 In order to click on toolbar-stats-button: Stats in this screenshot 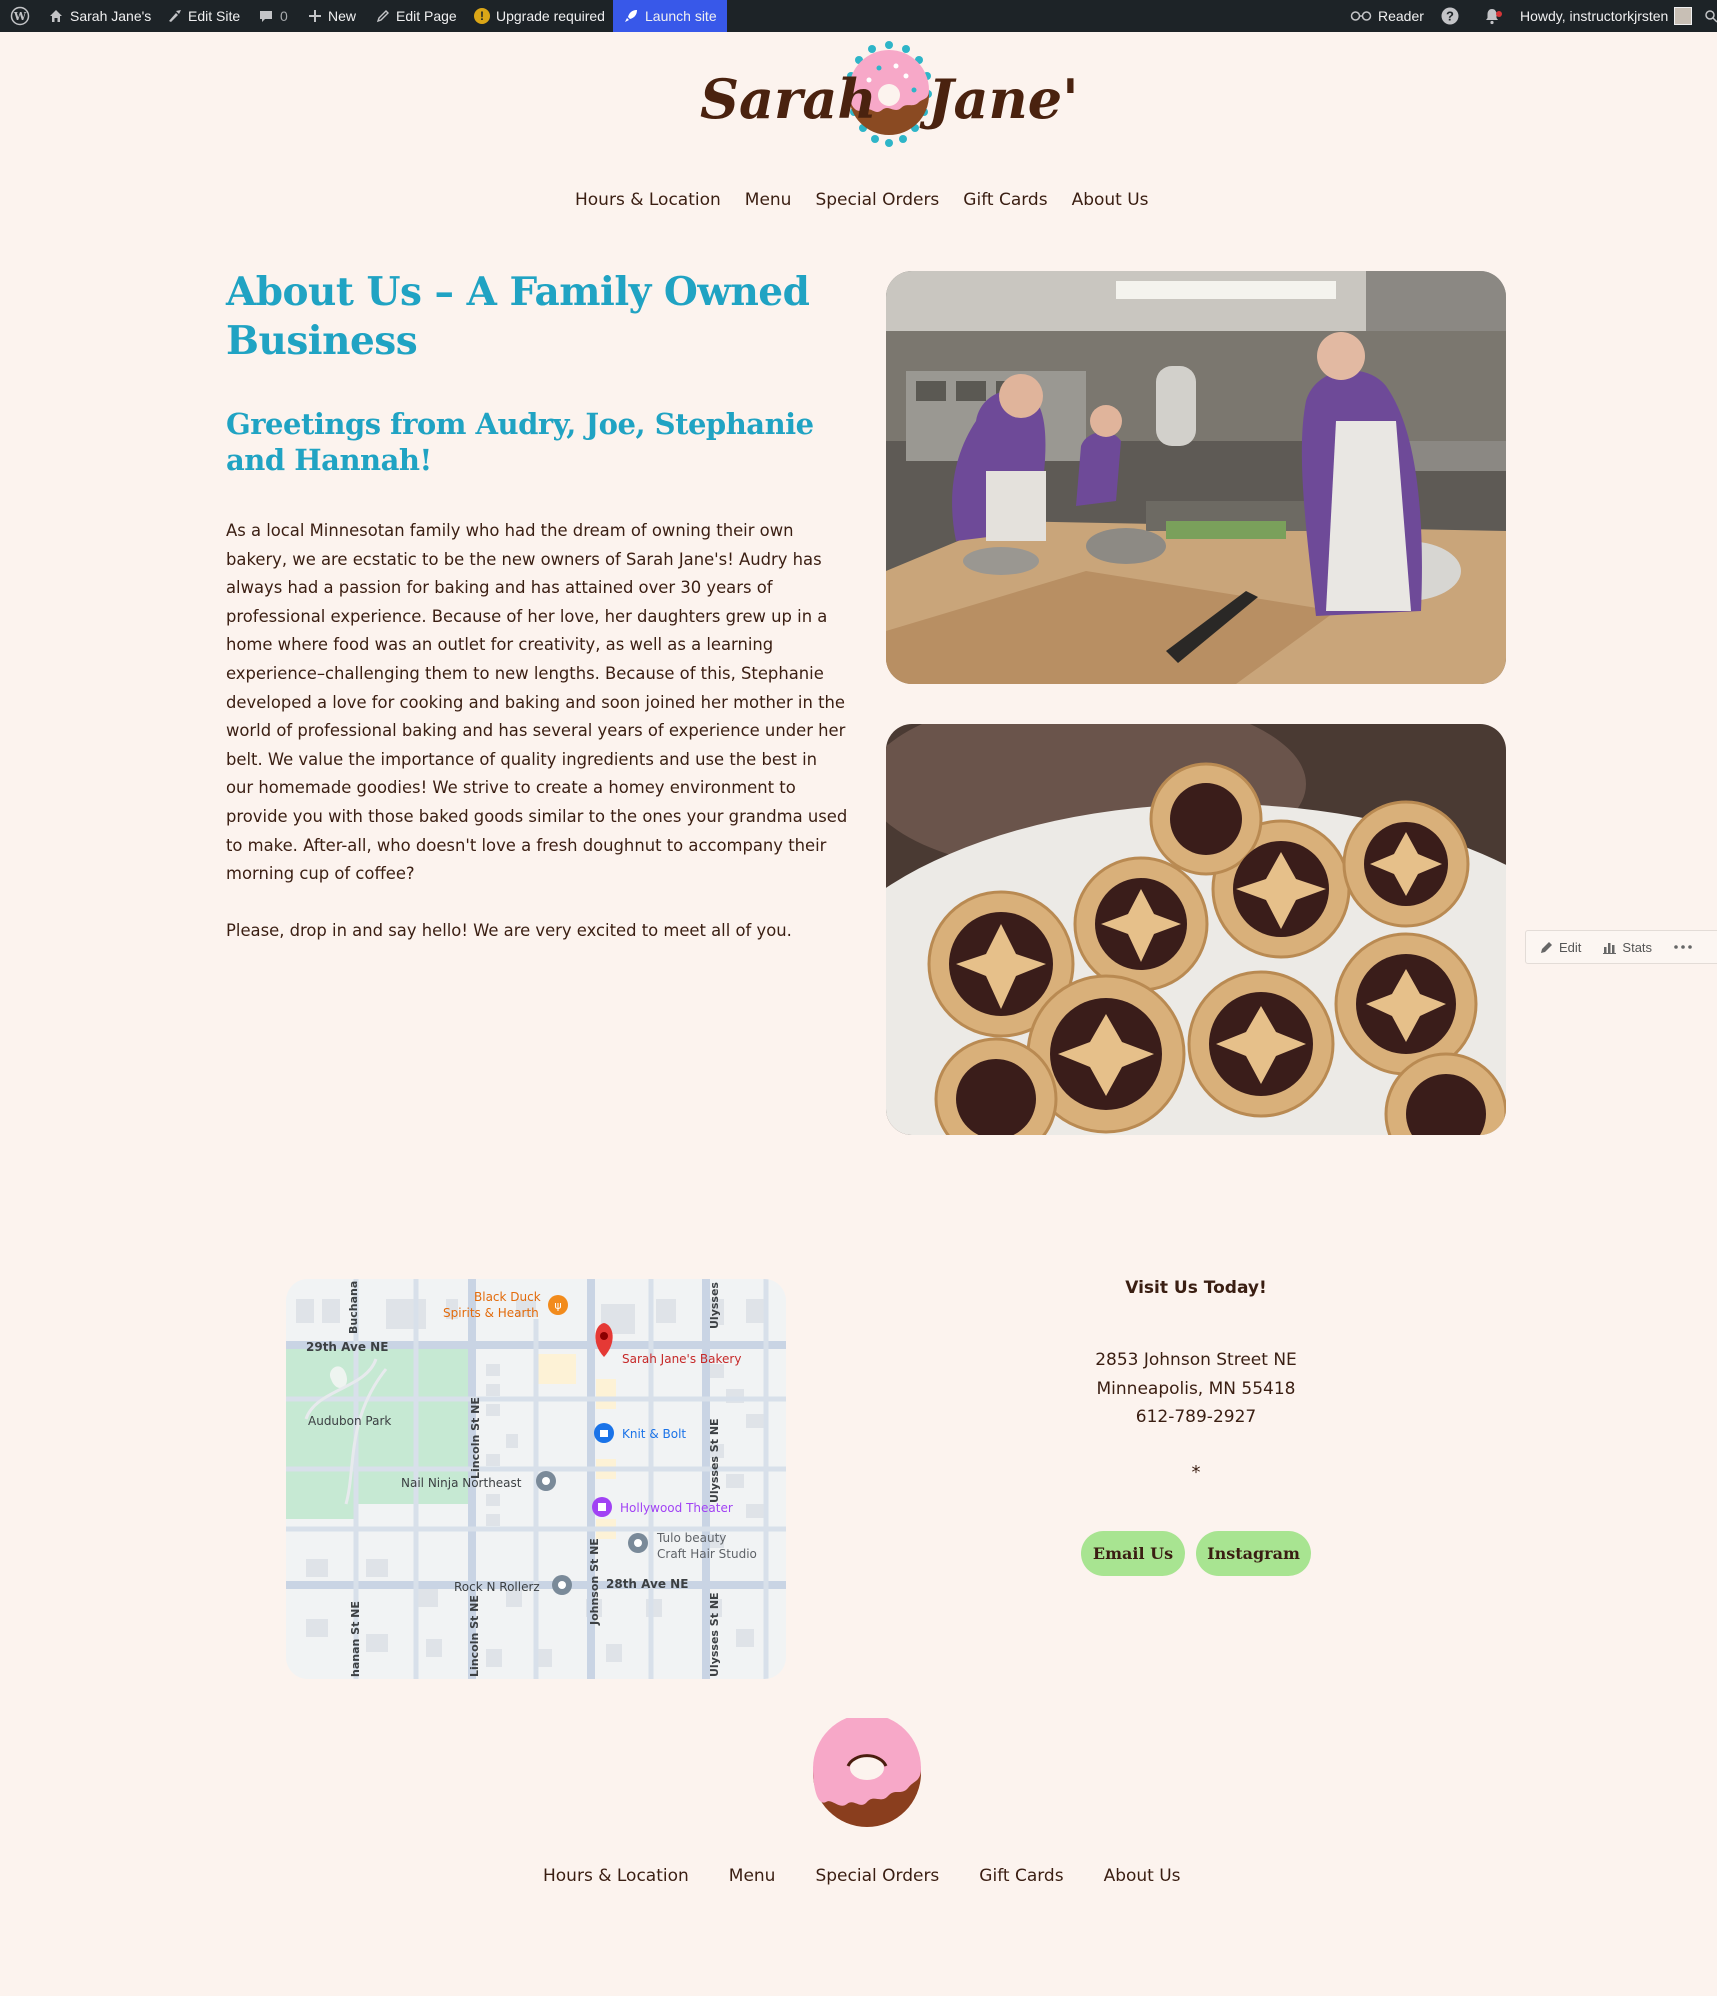, I will do `click(1627, 947)`.